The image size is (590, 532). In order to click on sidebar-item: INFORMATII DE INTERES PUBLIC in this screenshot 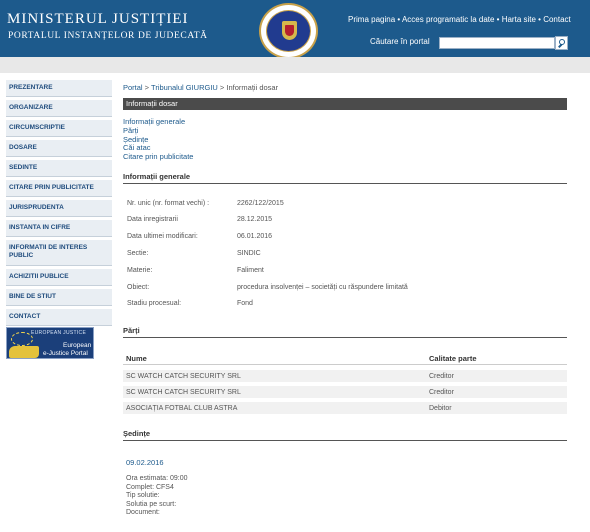, I will do `click(59, 253)`.